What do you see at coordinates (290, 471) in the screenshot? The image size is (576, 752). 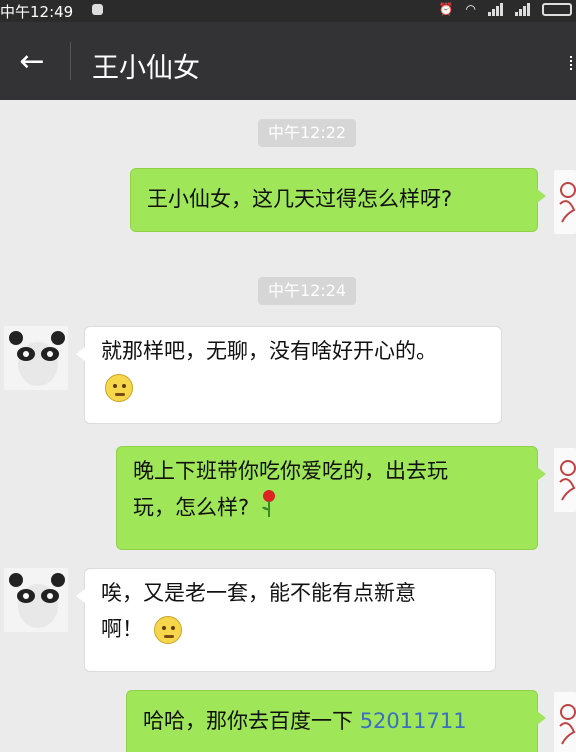 I see `message-text: 晚上下班带你吃你爱吃的，出去玩` at bounding box center [290, 471].